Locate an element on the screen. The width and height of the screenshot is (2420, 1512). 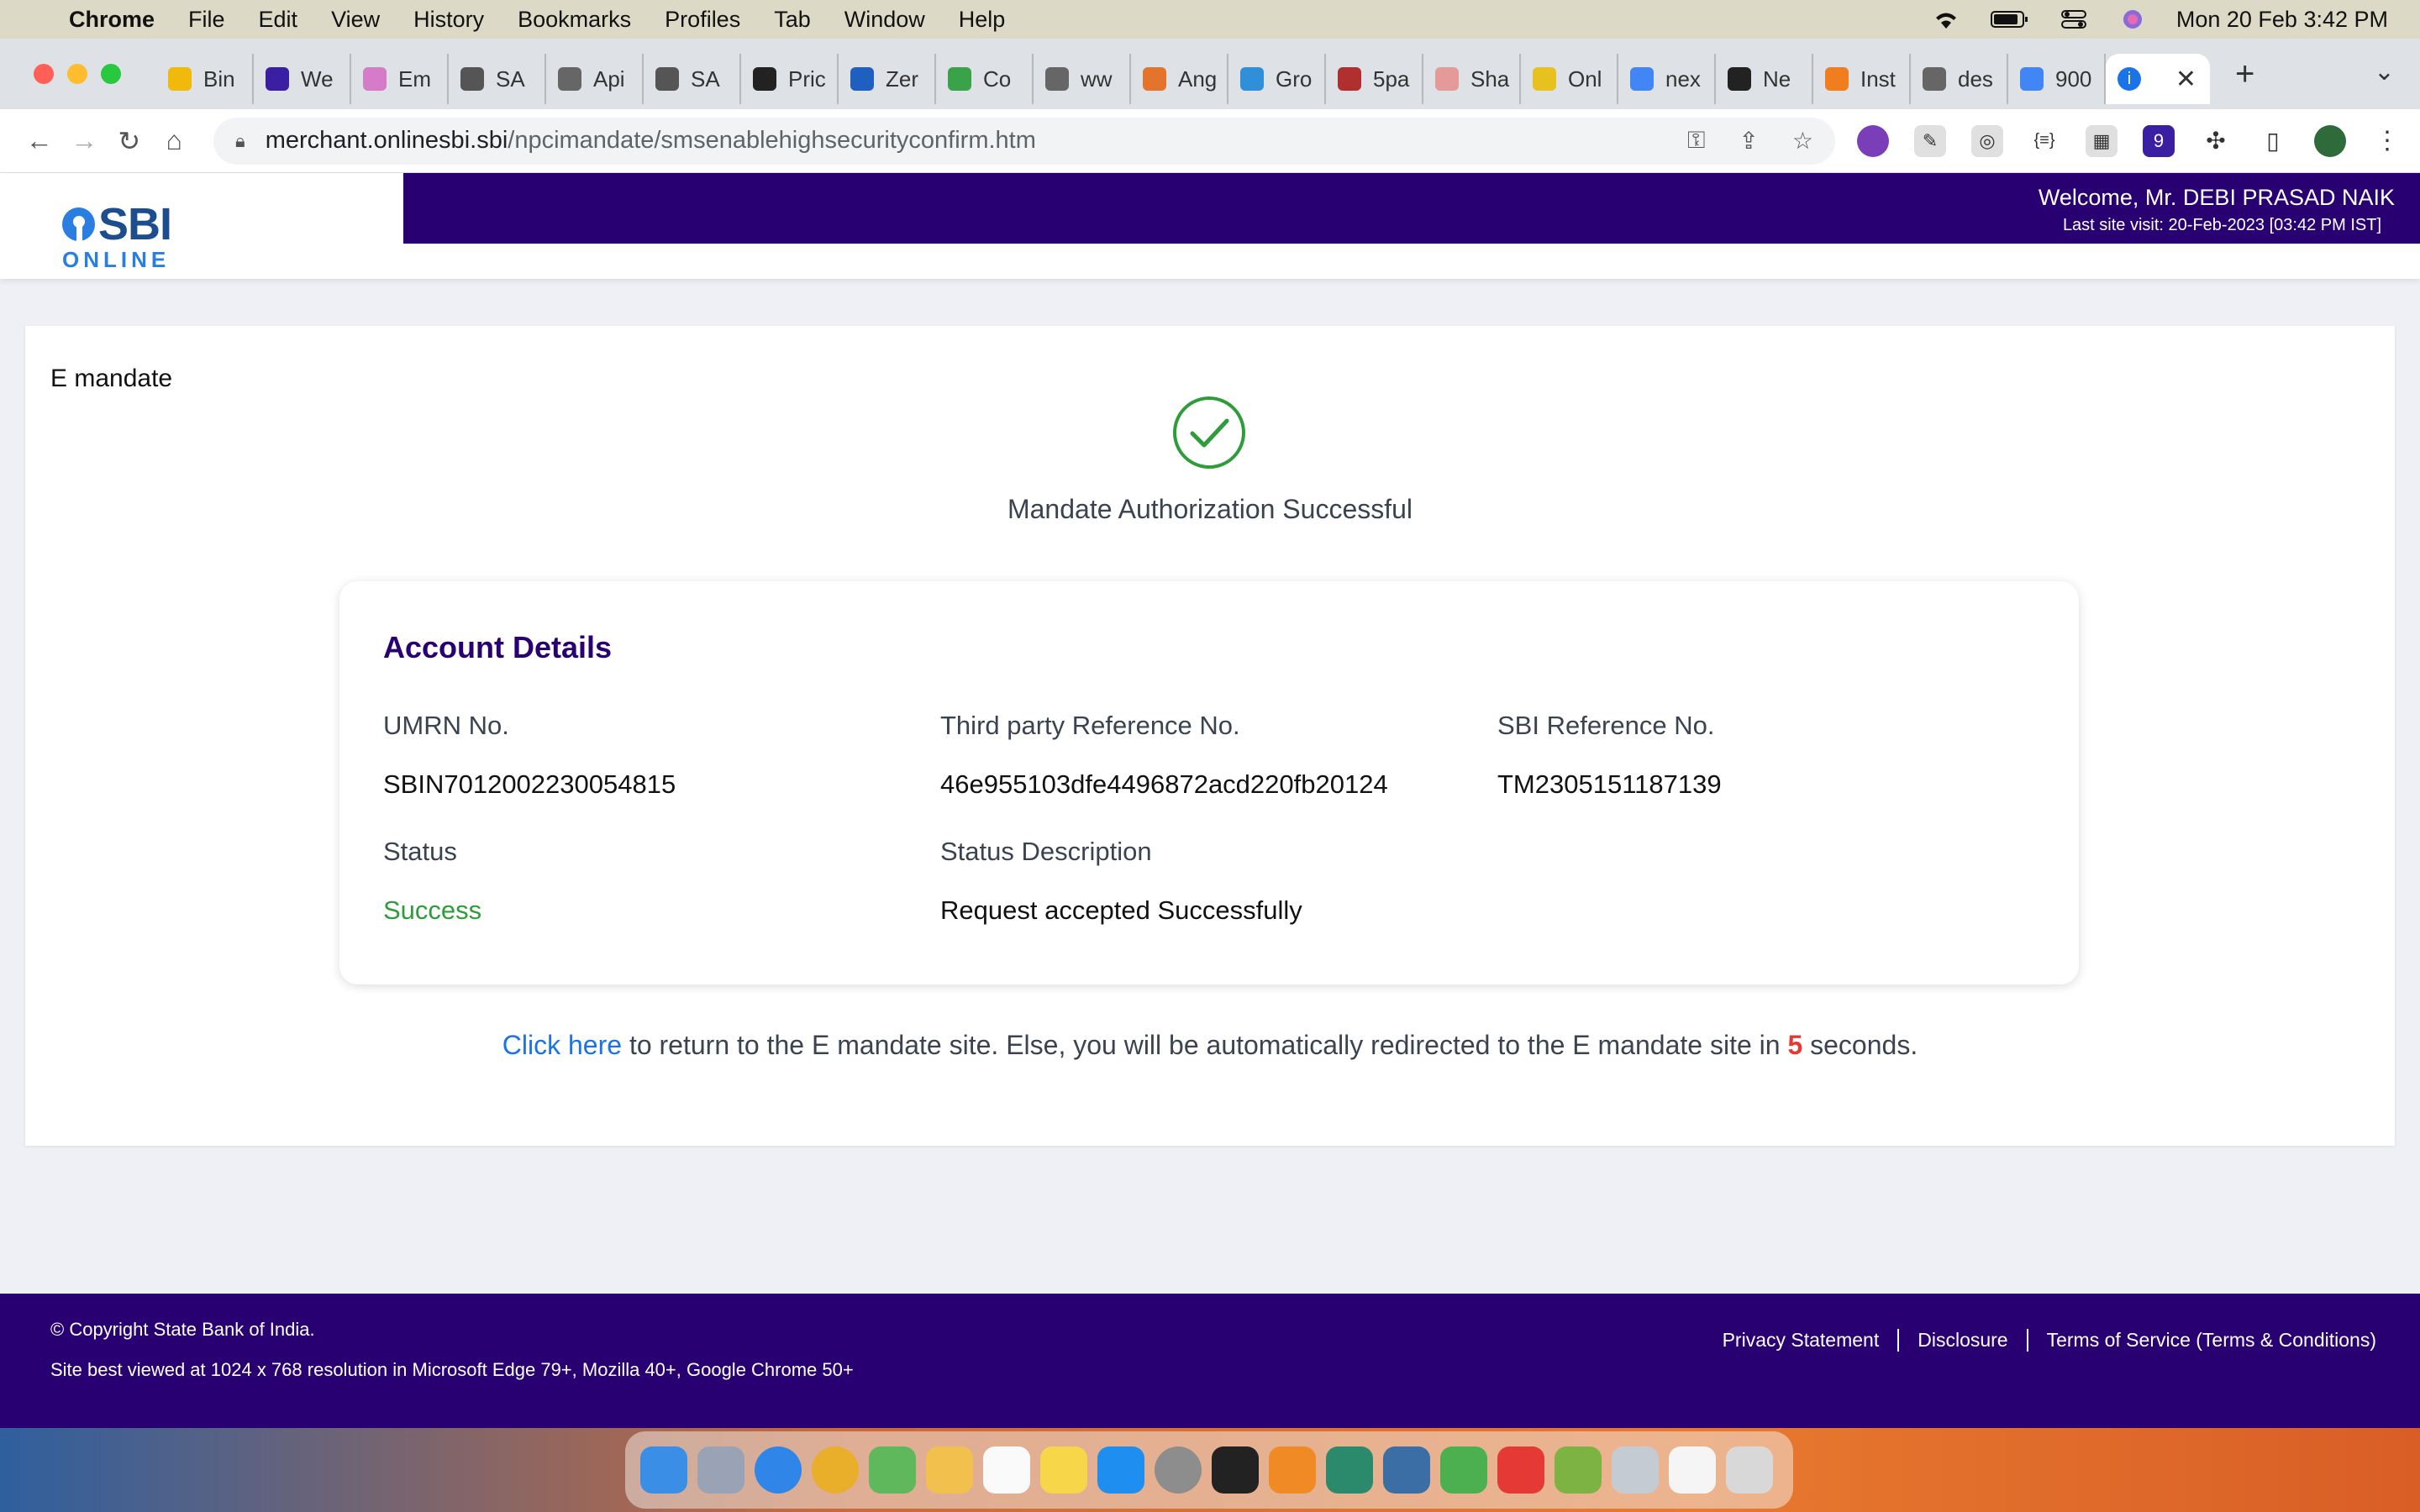
back-button: ← is located at coordinates (39, 140).